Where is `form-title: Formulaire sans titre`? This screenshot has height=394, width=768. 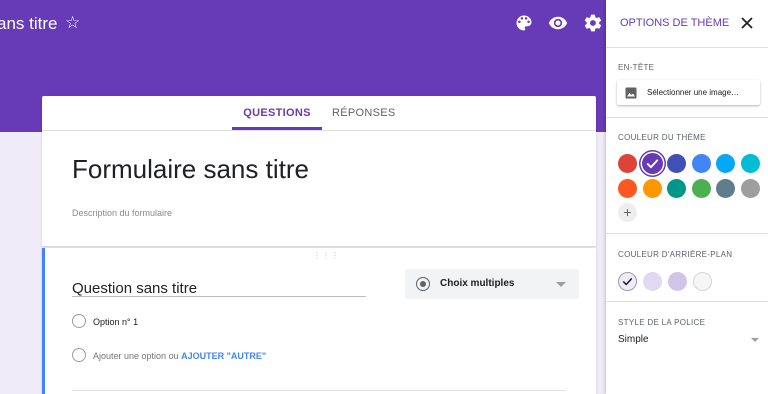 form-title: Formulaire sans titre is located at coordinates (190, 169).